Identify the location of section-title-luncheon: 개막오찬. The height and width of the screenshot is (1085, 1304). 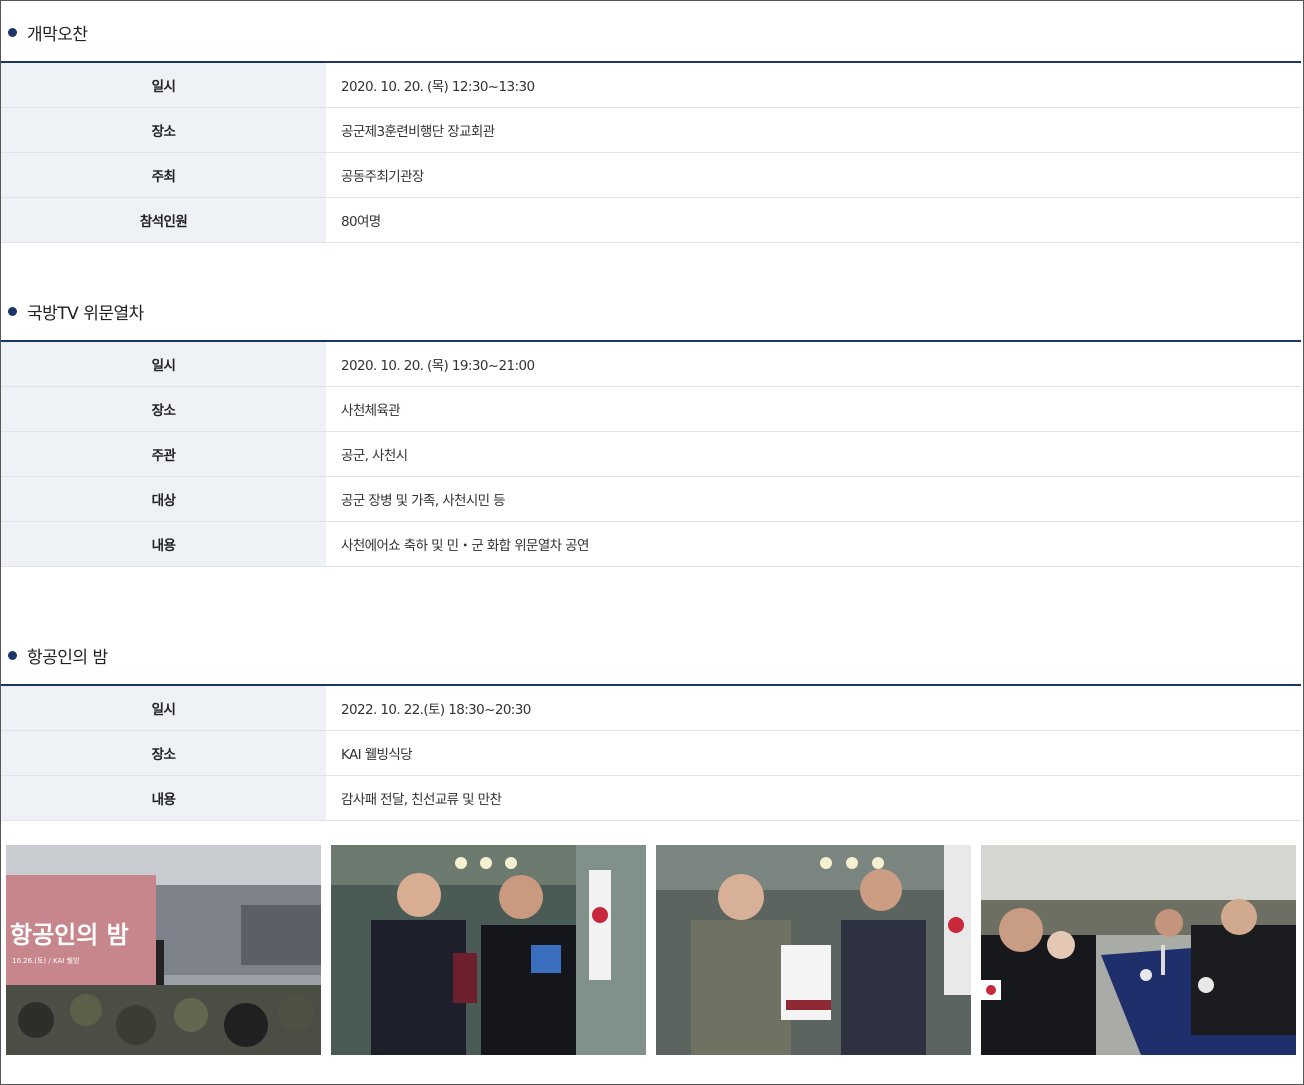
(48, 32).